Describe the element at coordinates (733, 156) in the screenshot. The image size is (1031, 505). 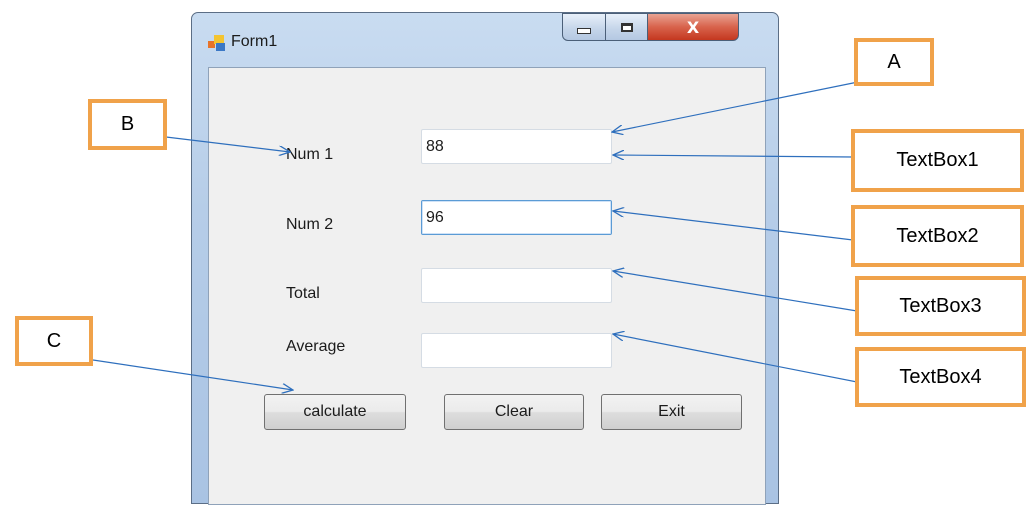
I see `arrow-textbox1` at that location.